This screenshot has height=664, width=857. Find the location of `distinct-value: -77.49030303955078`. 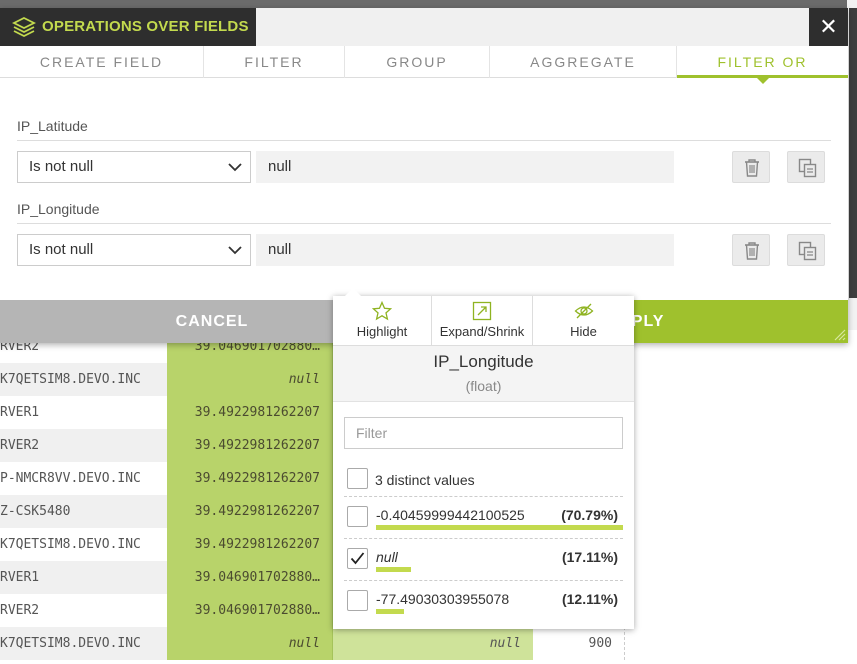

distinct-value: -77.49030303955078 is located at coordinates (443, 599).